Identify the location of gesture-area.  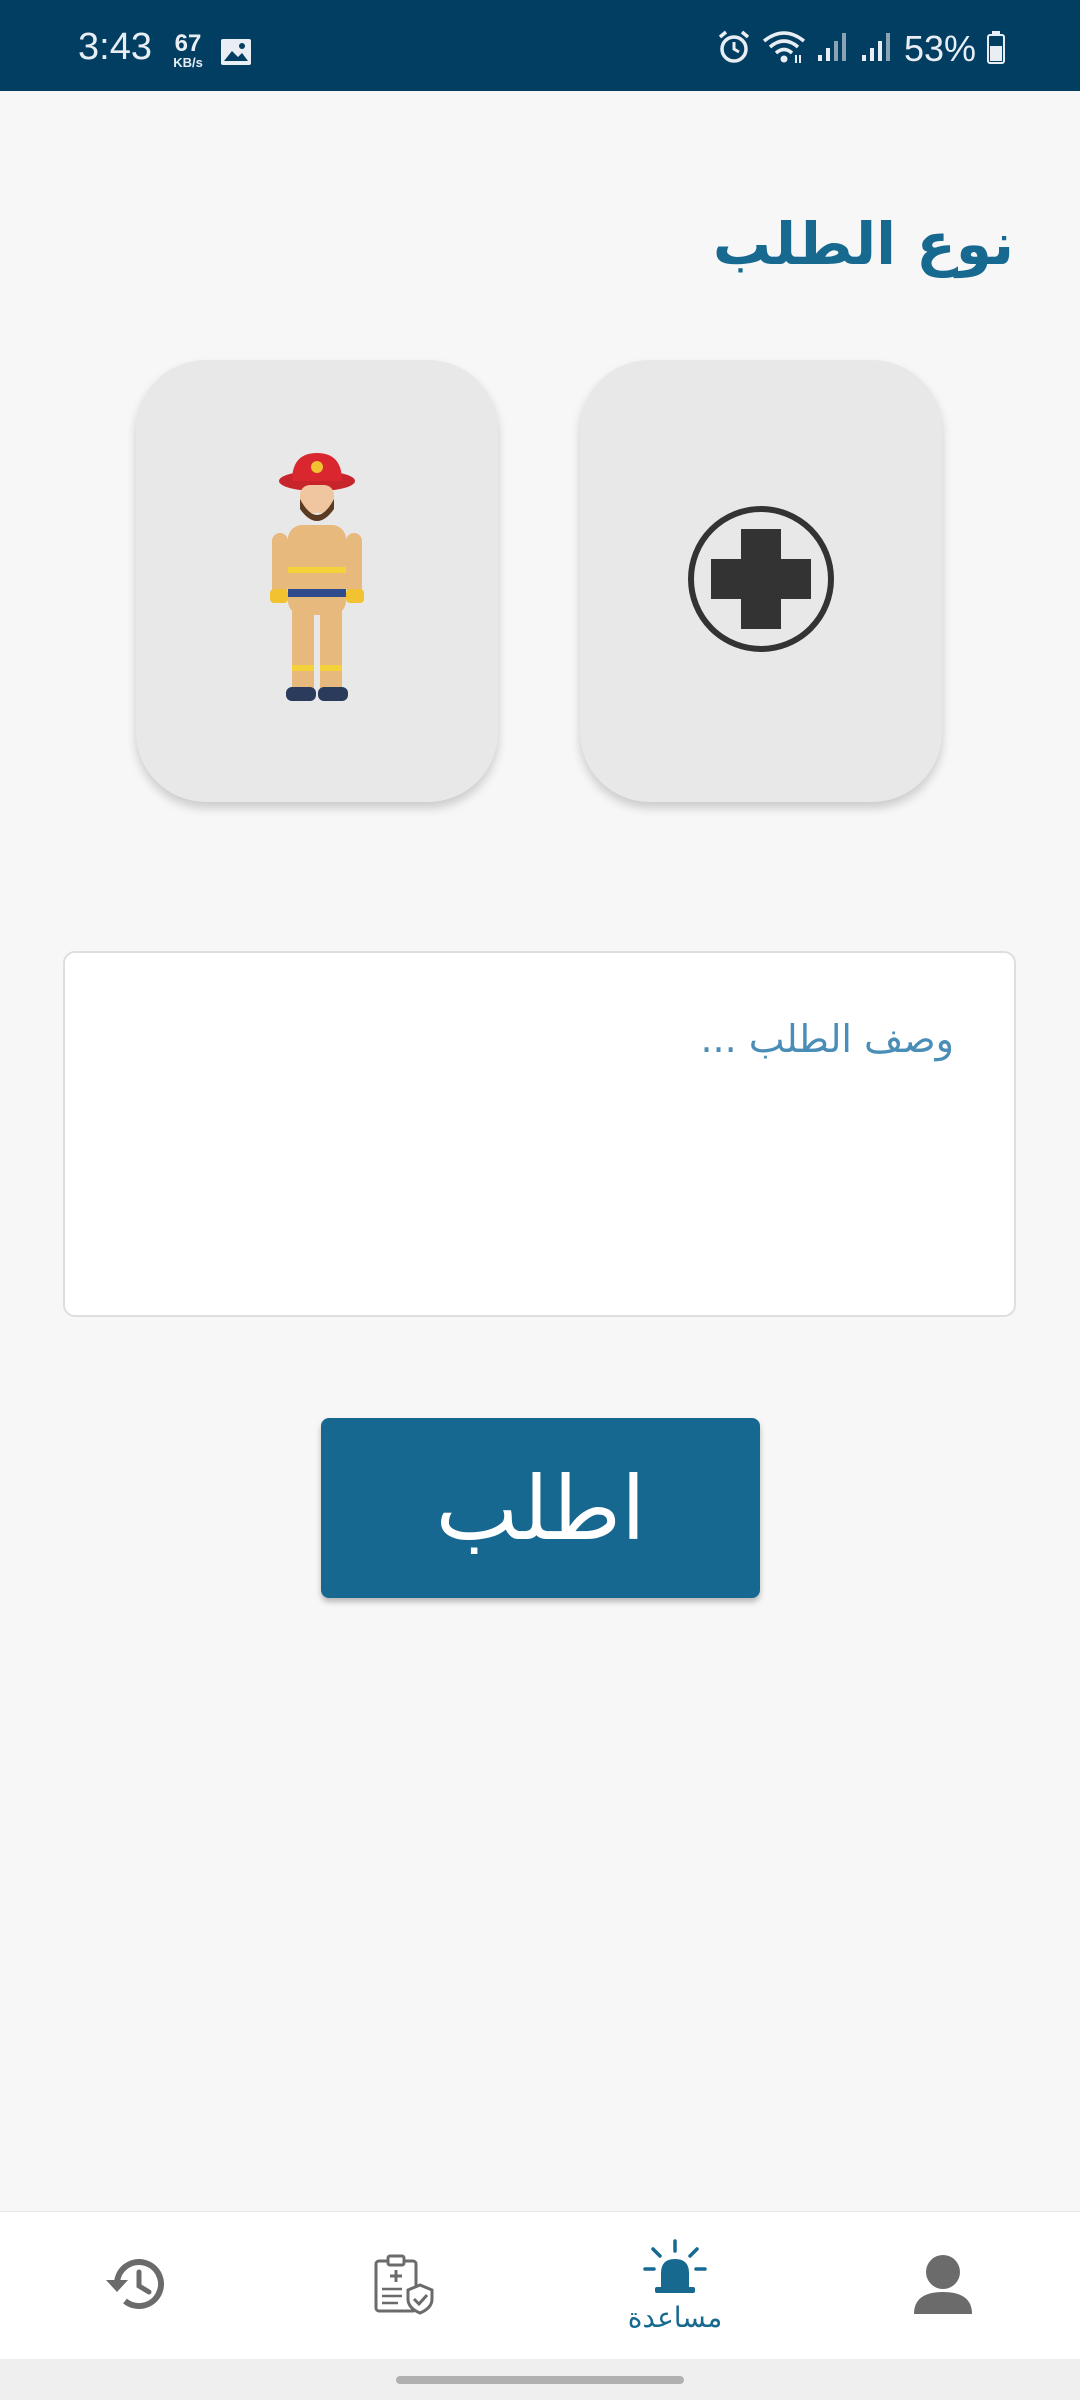
(540, 2379).